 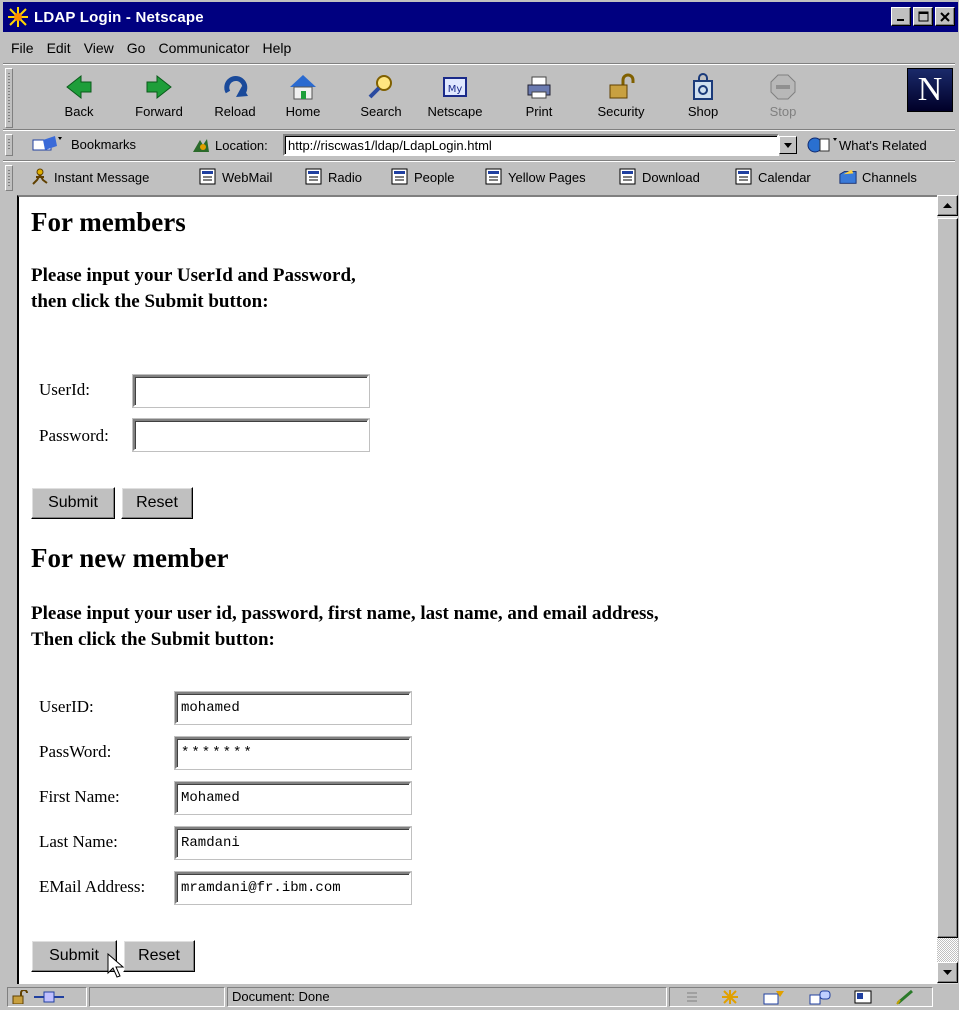 What do you see at coordinates (900, 19) in the screenshot?
I see `minimize-icon` at bounding box center [900, 19].